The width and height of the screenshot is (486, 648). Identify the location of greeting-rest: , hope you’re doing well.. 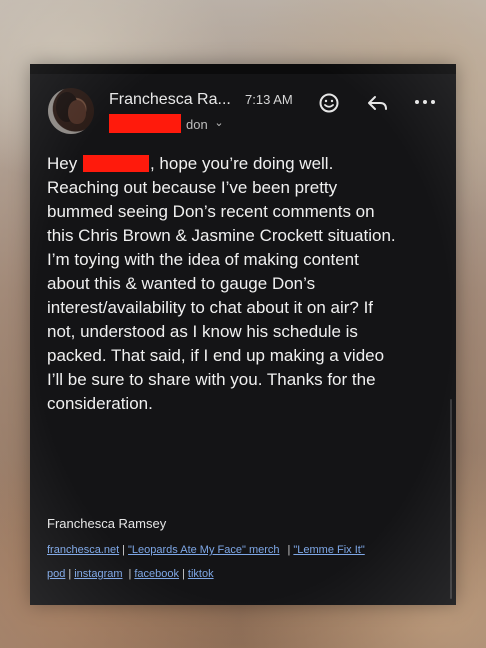
(241, 163).